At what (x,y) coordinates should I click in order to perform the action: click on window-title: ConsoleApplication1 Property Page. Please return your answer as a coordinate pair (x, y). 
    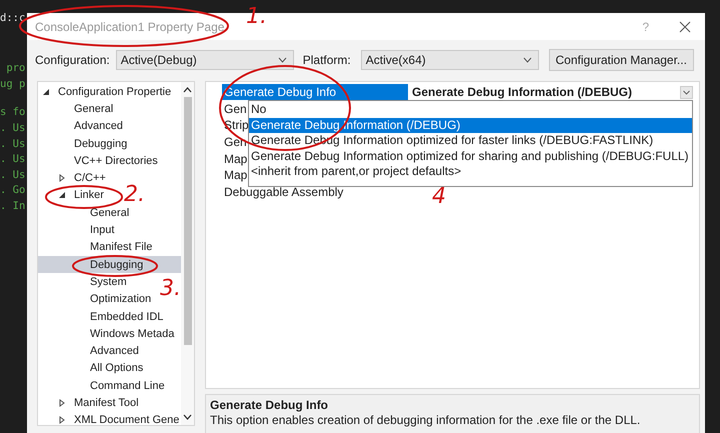
    Looking at the image, I should click on (130, 27).